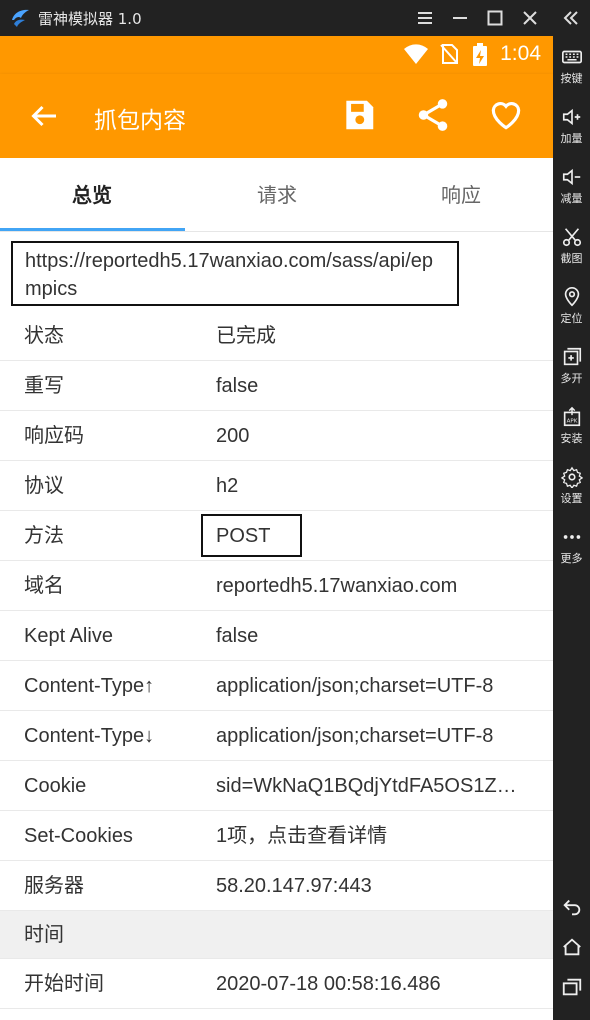  I want to click on side-volume-up-button: 加量, so click(571, 126).